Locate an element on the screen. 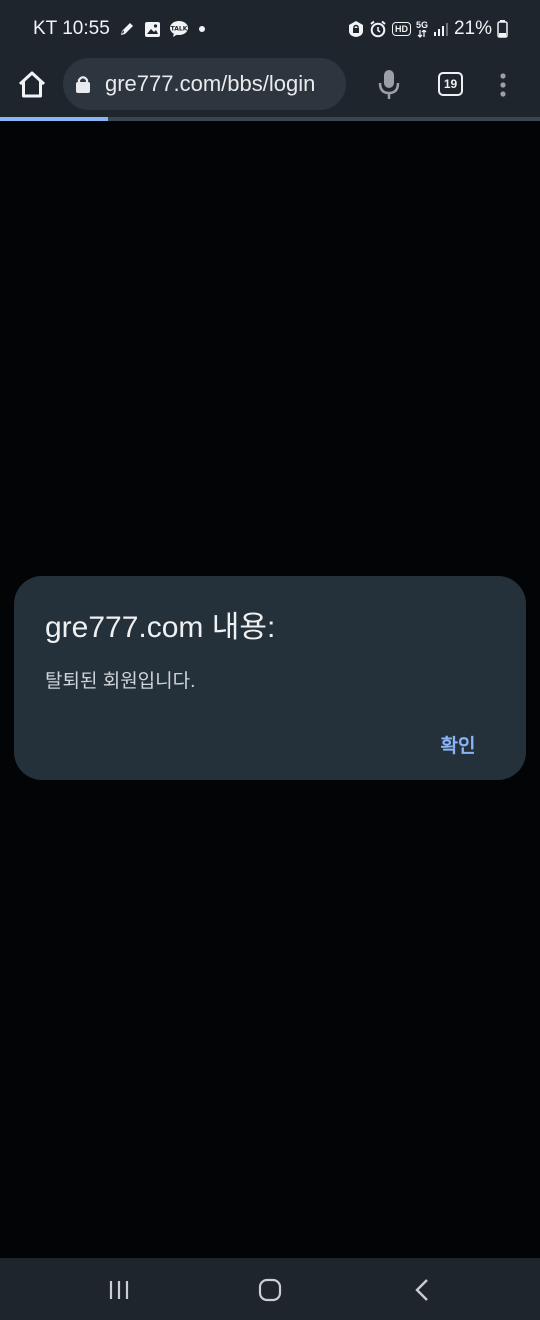  carrier-time: KT 10:55 is located at coordinates (71, 28).